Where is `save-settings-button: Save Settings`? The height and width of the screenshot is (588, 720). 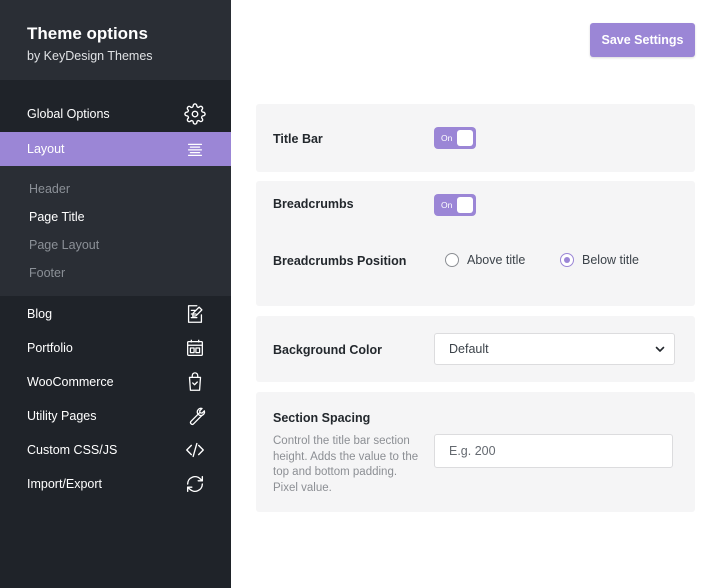
save-settings-button: Save Settings is located at coordinates (642, 40).